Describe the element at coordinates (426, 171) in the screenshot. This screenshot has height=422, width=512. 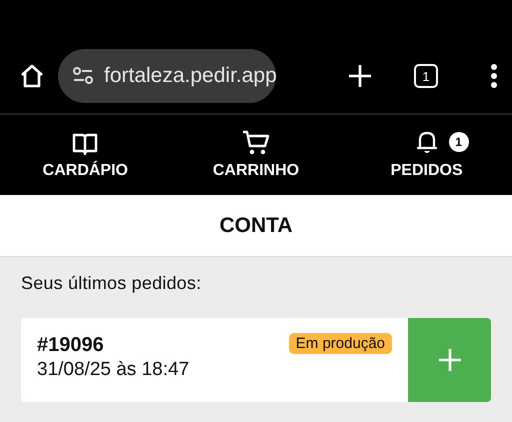
I see `nav-label: PEDIDOS` at that location.